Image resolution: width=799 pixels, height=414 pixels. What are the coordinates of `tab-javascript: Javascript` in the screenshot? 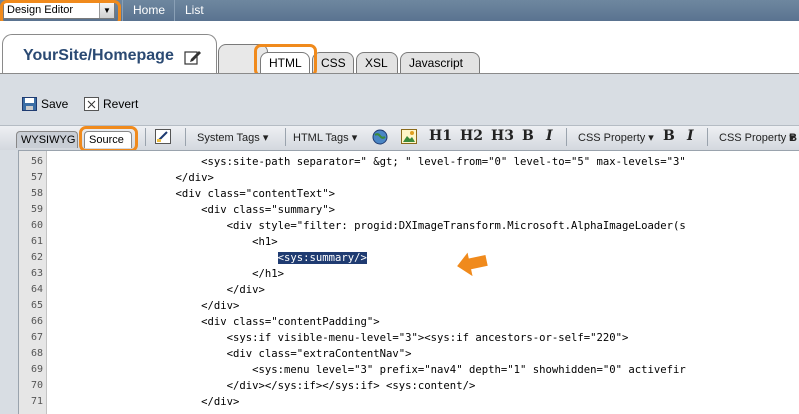 It's located at (440, 63).